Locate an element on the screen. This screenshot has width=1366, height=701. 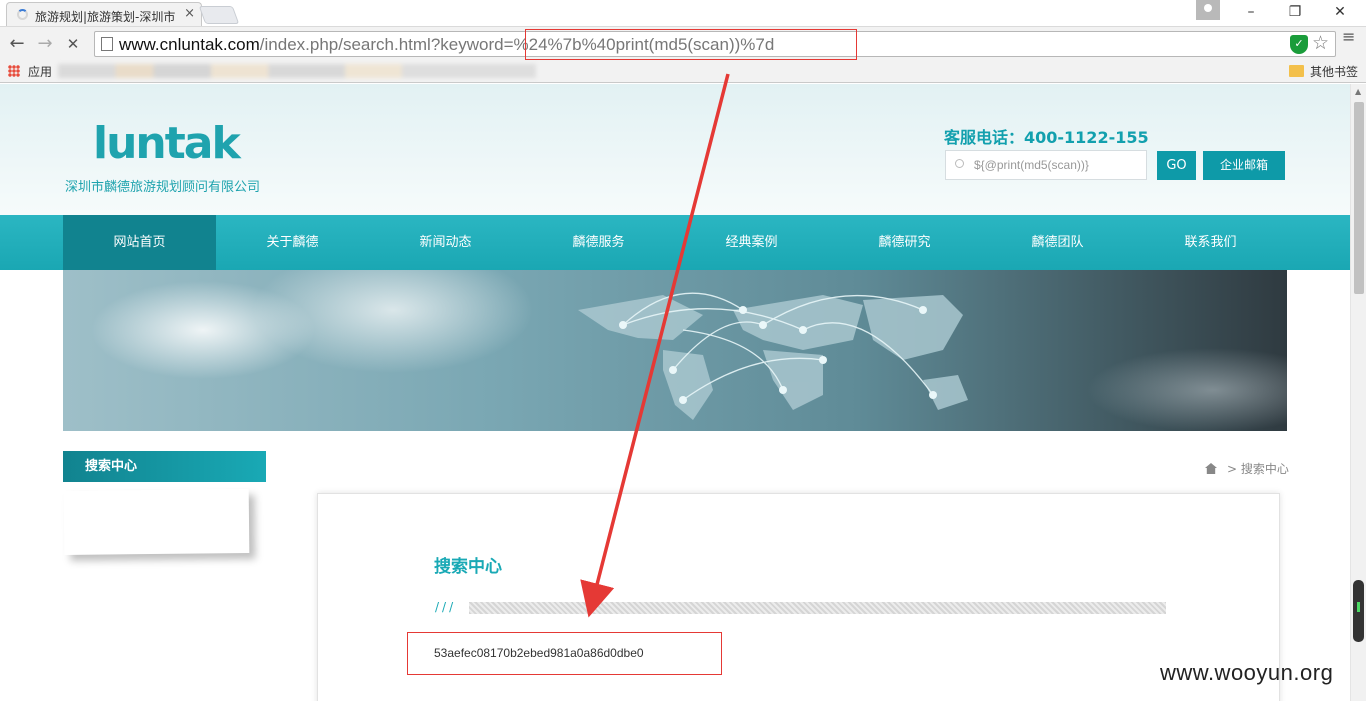
nav-services: 麟德服务 is located at coordinates (598, 242).